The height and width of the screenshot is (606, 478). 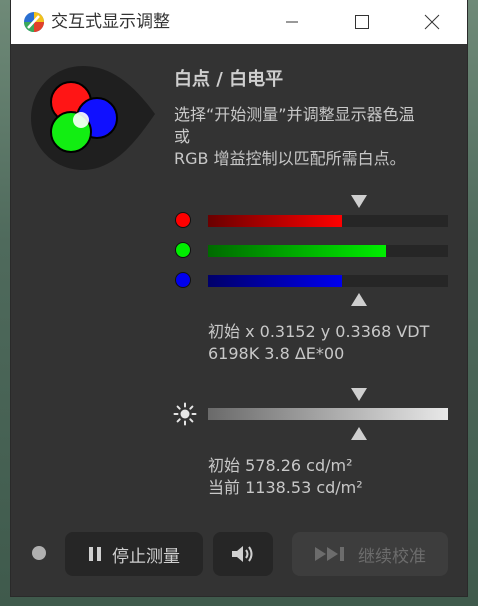 I want to click on maximize-button, so click(x=362, y=22).